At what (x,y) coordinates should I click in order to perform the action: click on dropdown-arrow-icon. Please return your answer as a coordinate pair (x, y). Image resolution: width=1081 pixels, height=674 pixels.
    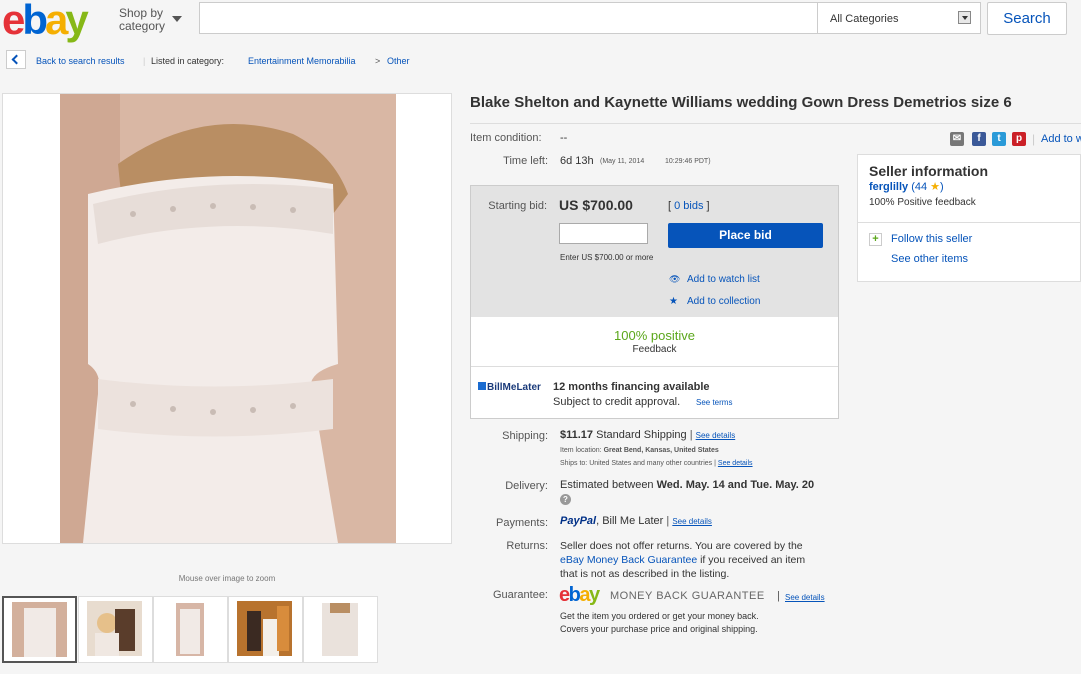
    Looking at the image, I should click on (964, 17).